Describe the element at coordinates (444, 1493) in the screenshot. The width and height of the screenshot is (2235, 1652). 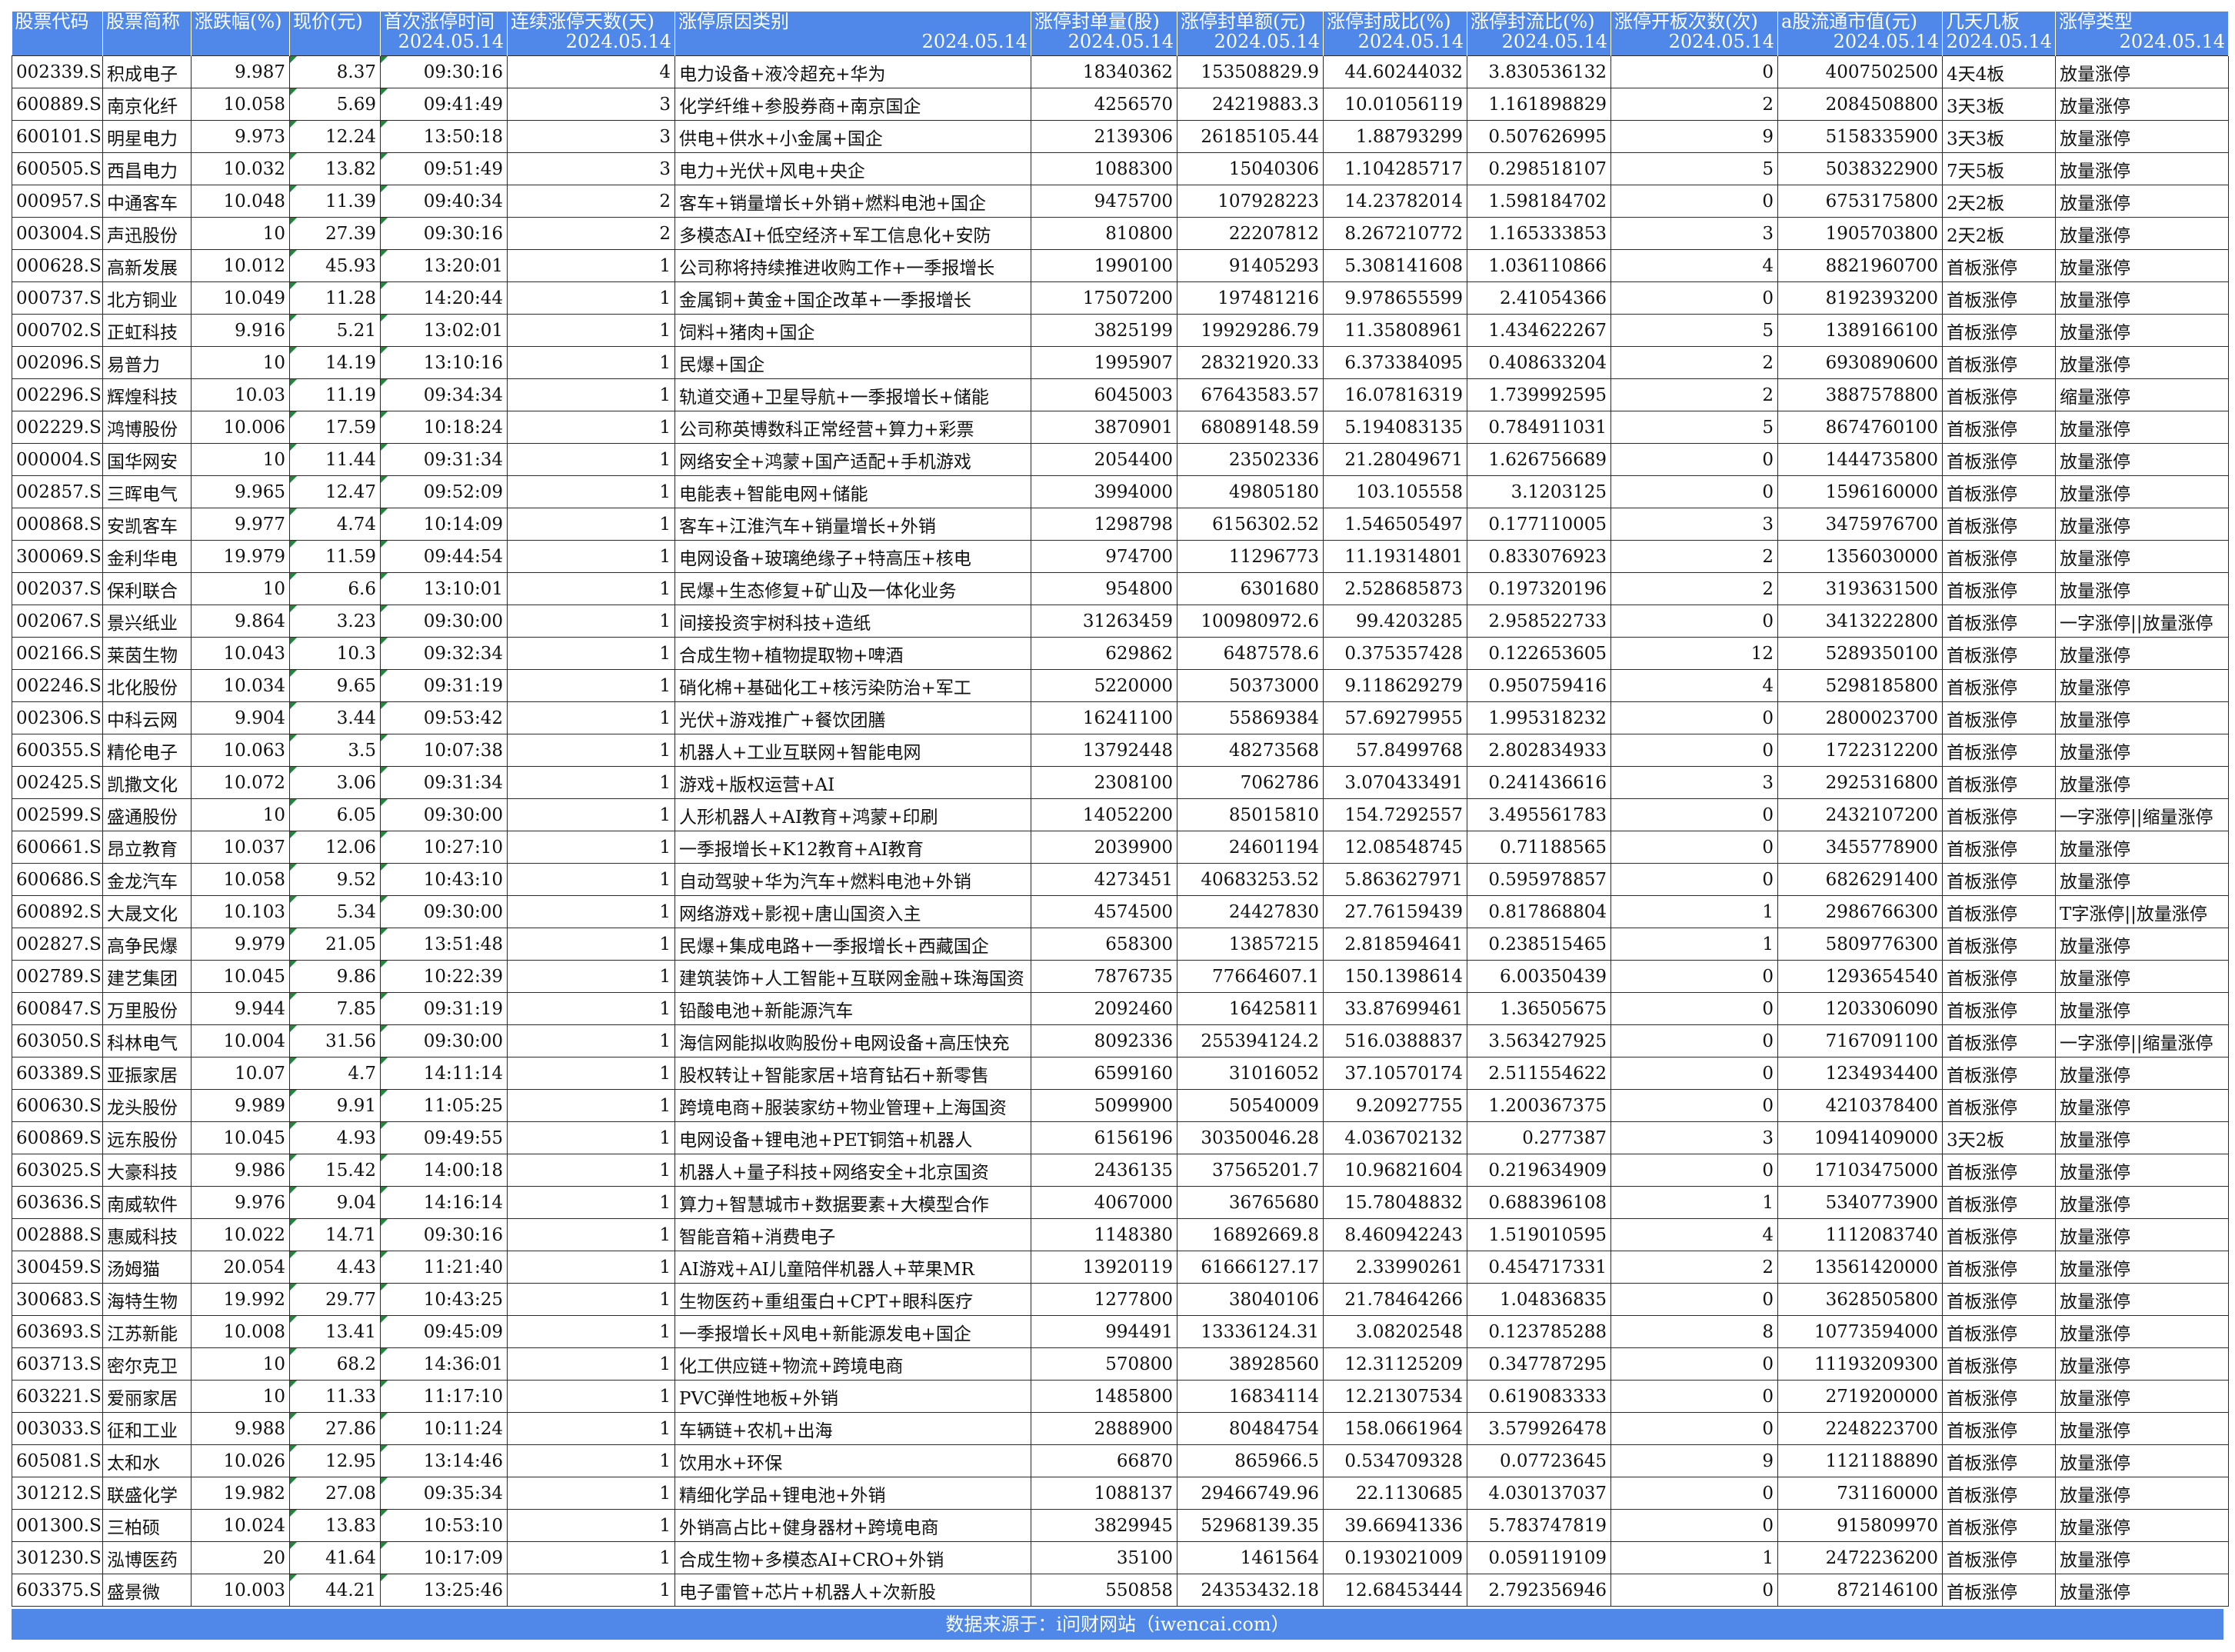
I see `cell-first-limit-time: 09:35:34` at that location.